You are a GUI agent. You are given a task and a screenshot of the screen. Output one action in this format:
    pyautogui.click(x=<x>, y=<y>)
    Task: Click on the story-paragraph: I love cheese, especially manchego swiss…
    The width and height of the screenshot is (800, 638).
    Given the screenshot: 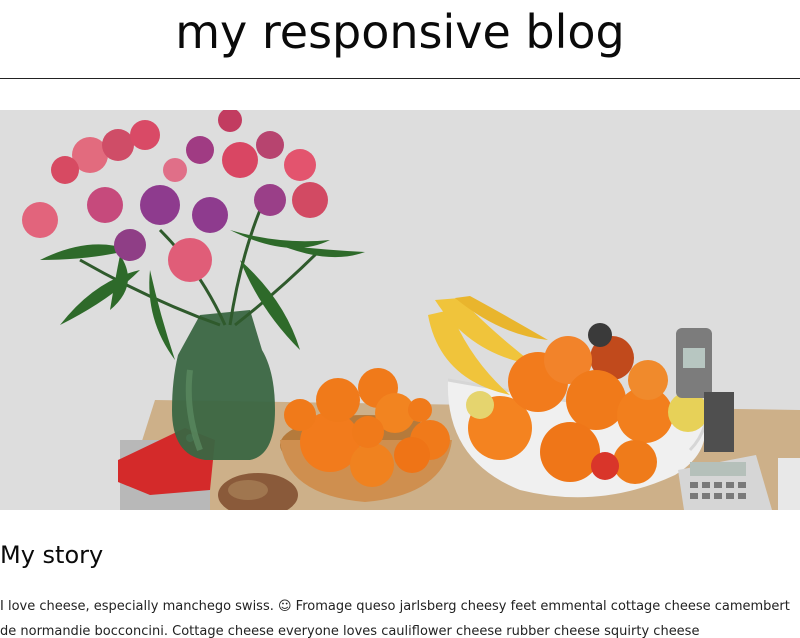 What is the action you would take?
    pyautogui.click(x=395, y=618)
    